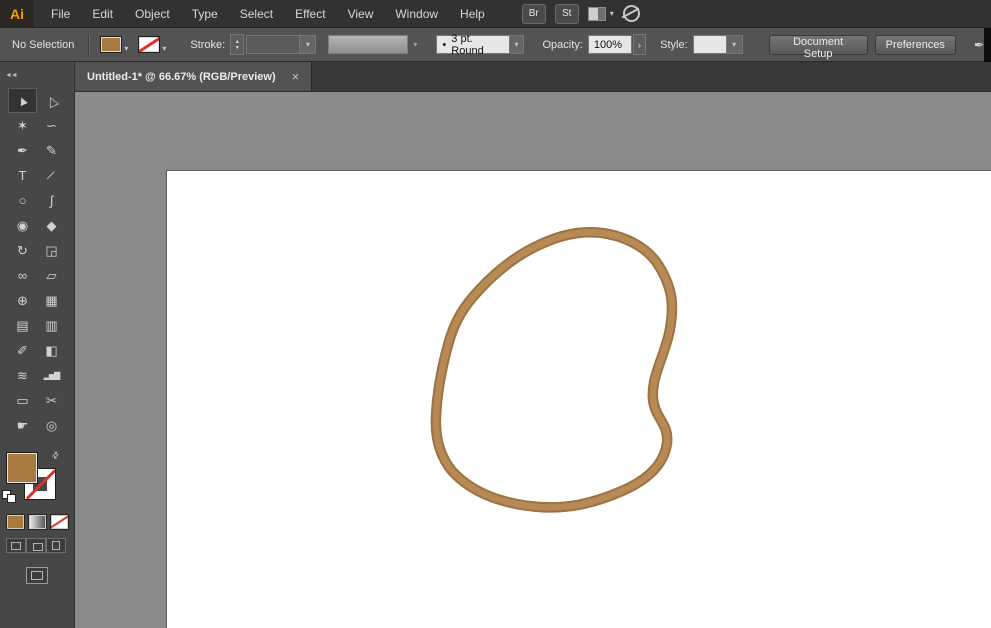  I want to click on paint-mode-row, so click(40, 522).